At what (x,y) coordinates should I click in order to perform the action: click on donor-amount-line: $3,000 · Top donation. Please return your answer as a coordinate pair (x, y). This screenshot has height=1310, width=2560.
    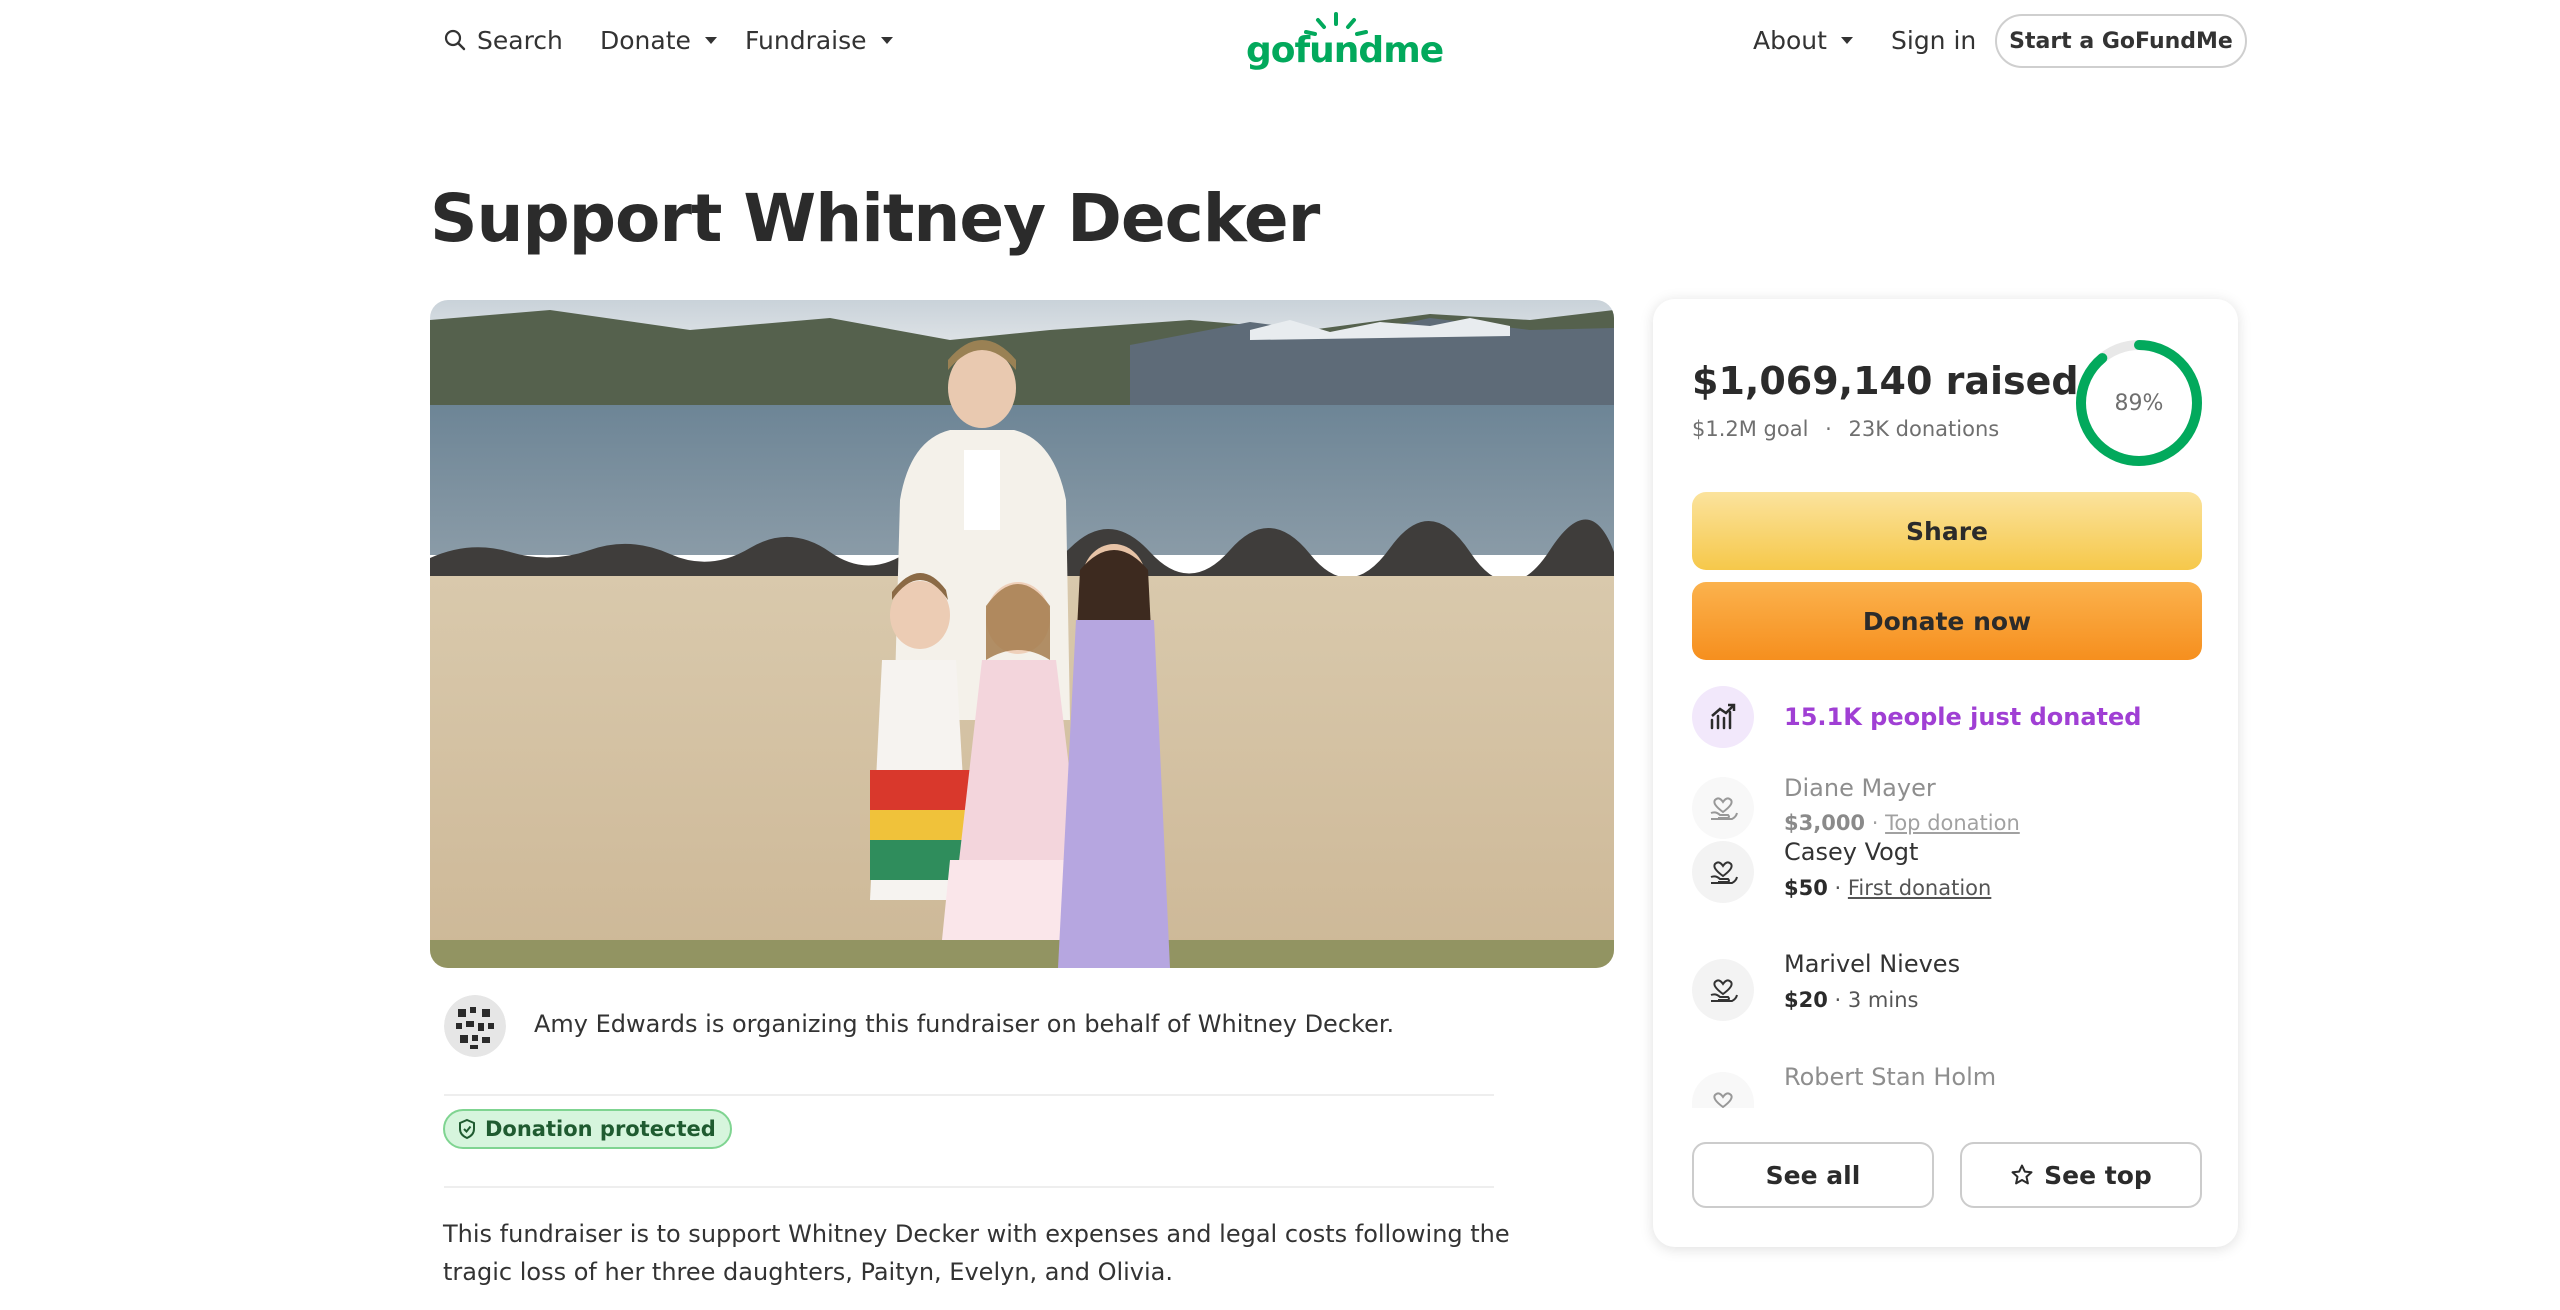
    Looking at the image, I should click on (1902, 823).